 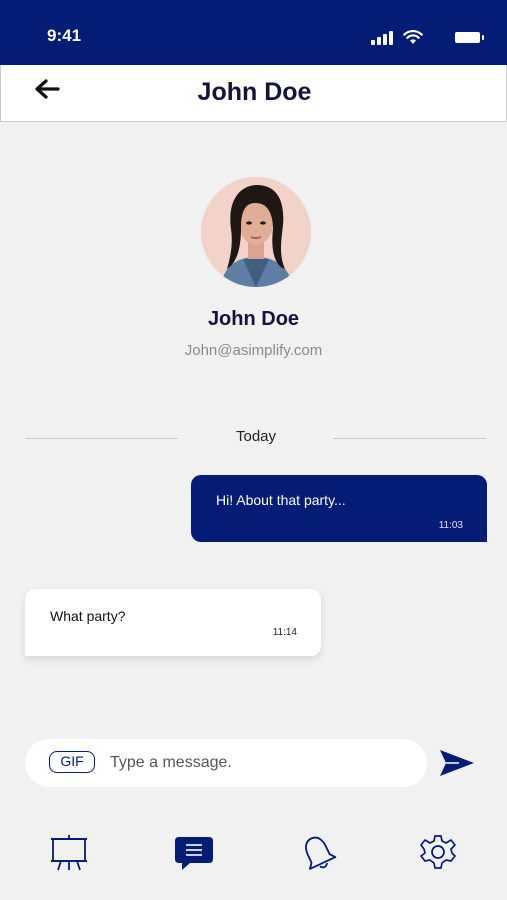 What do you see at coordinates (457, 763) in the screenshot?
I see `send-icon` at bounding box center [457, 763].